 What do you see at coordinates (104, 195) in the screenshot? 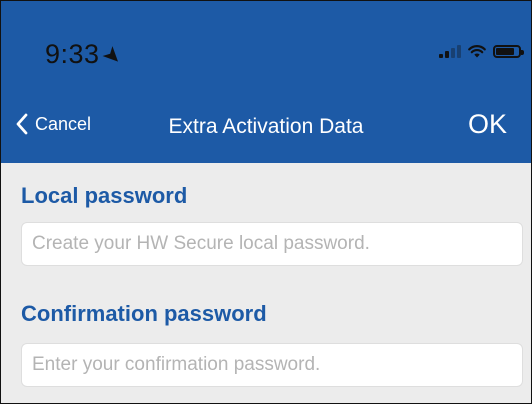
I see `local-password-label: Local password` at bounding box center [104, 195].